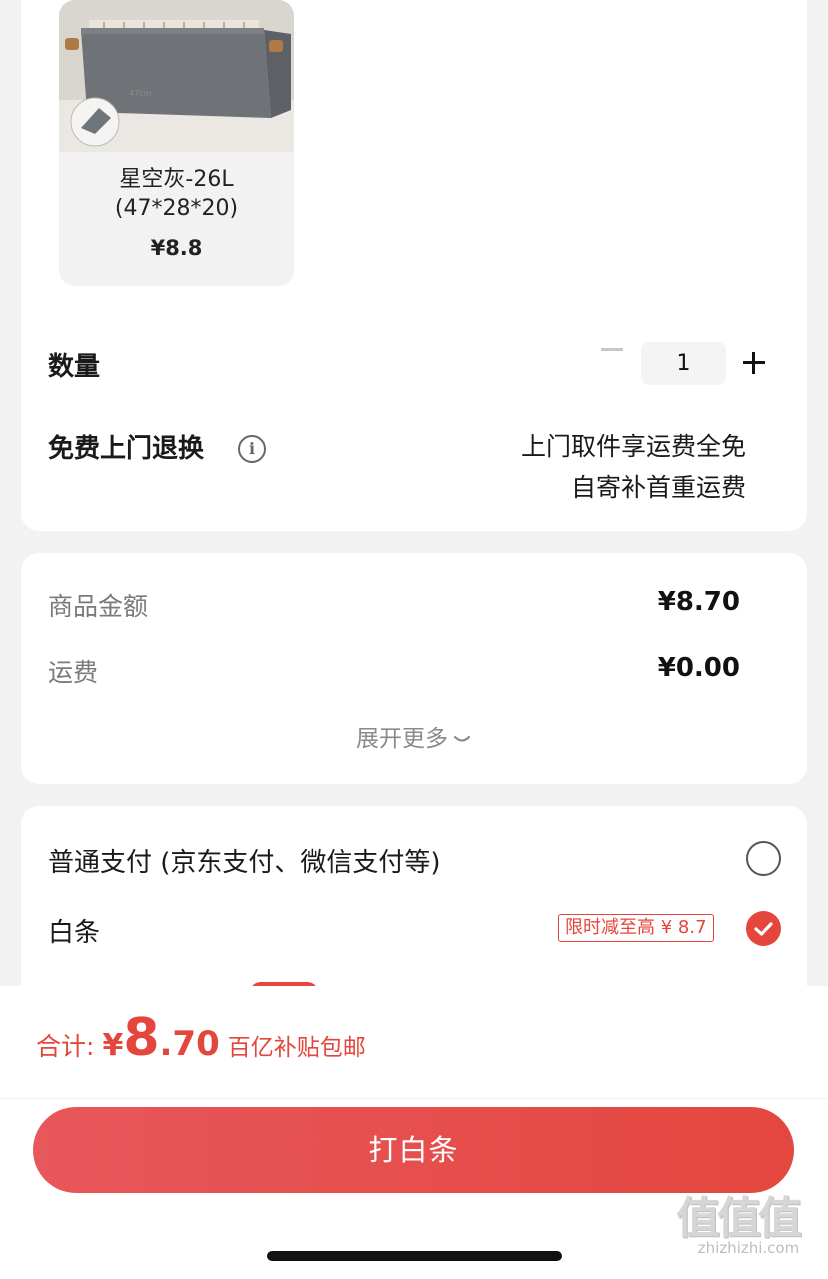 This screenshot has height=1279, width=828. I want to click on return-note-line2: 自寄补首重运费, so click(658, 487).